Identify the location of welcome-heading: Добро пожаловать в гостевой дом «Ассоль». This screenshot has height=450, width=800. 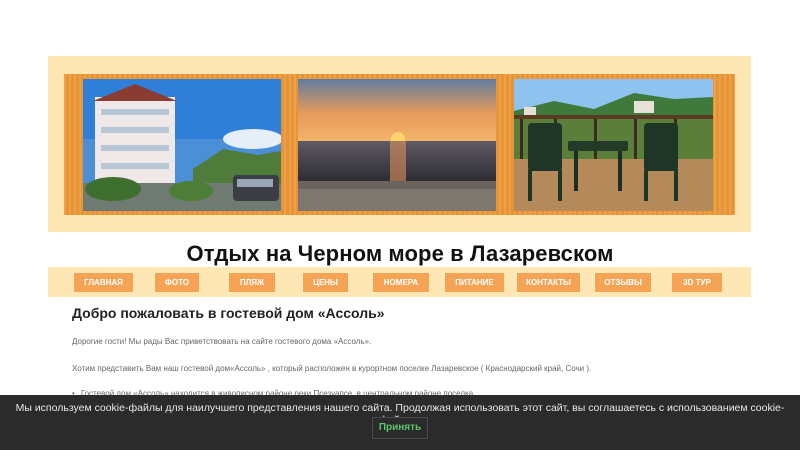
(228, 313).